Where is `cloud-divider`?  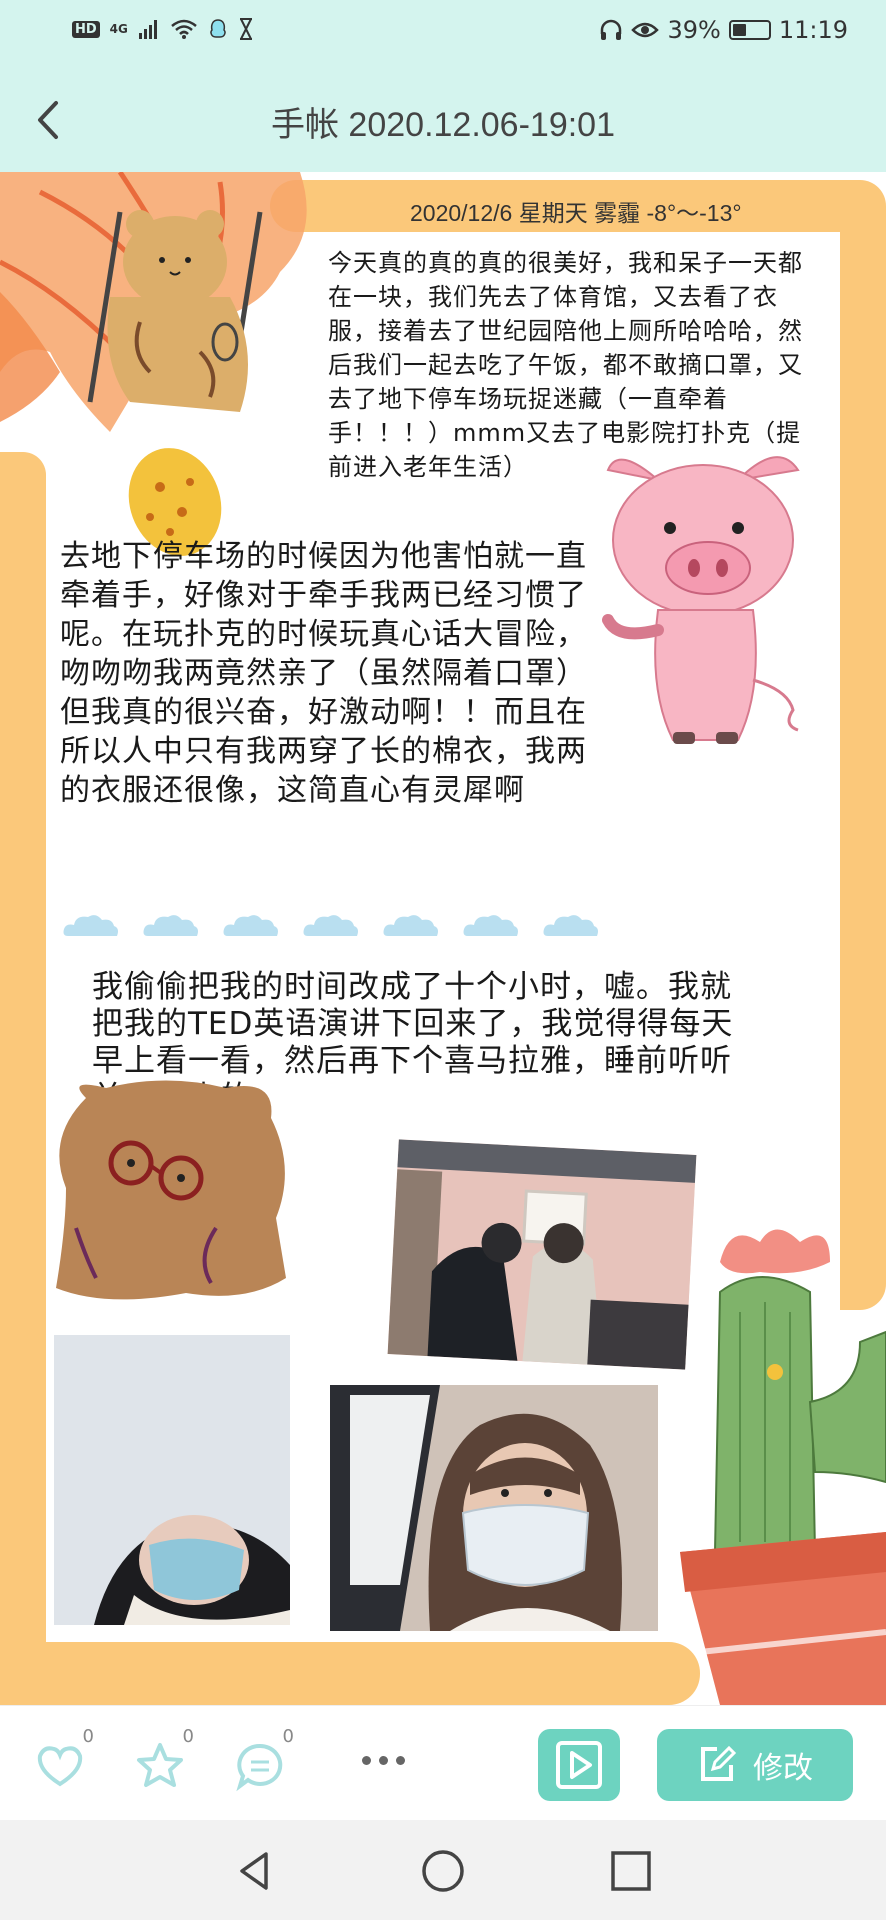
cloud-divider is located at coordinates (331, 926).